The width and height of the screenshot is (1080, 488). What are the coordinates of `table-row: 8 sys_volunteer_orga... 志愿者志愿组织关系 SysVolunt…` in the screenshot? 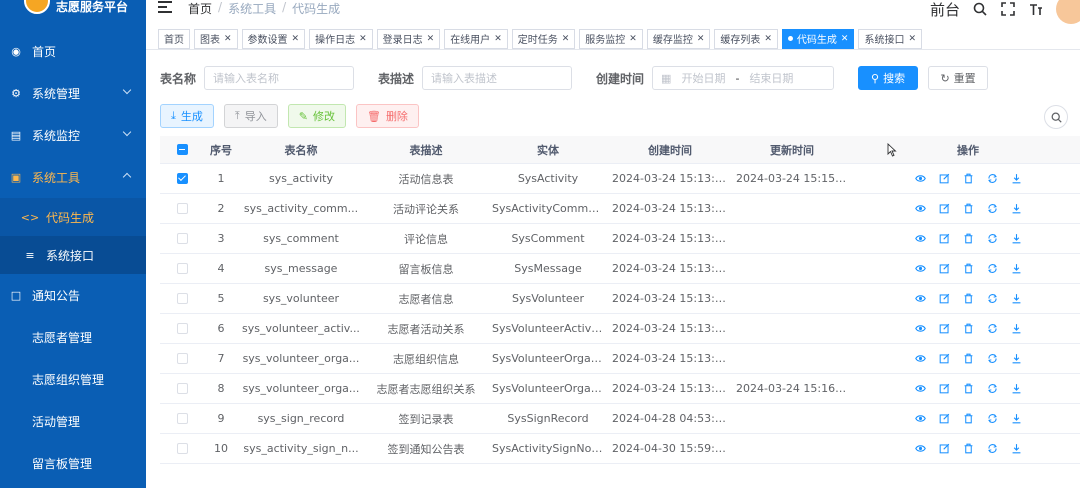 It's located at (620, 389).